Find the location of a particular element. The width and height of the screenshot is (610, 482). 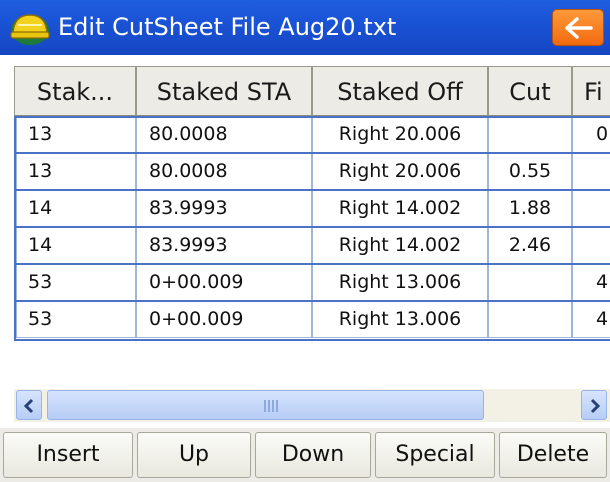

table-row: 13 80.0008 Right 20.006 0.55 is located at coordinates (312, 171).